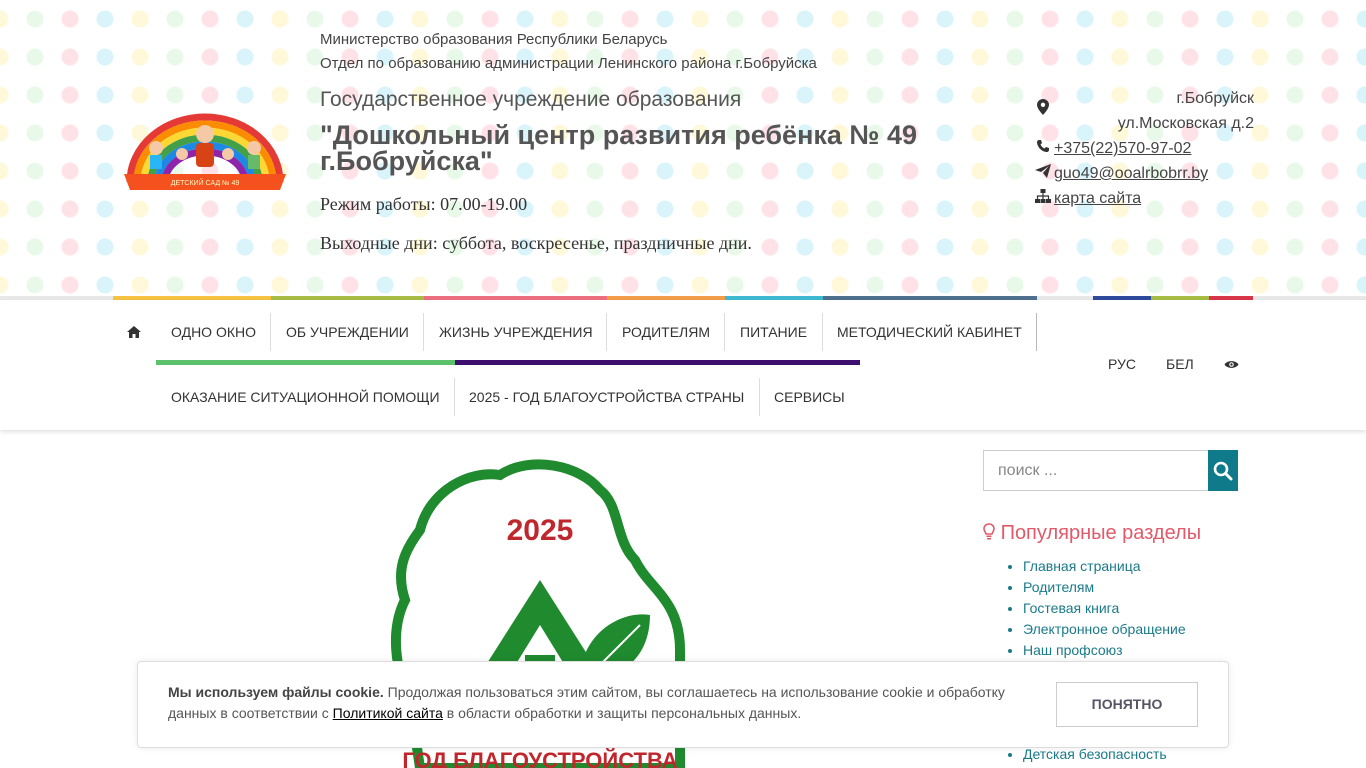 The image size is (1366, 768). Describe the element at coordinates (1082, 566) in the screenshot. I see `popular-link: Главная страница` at that location.